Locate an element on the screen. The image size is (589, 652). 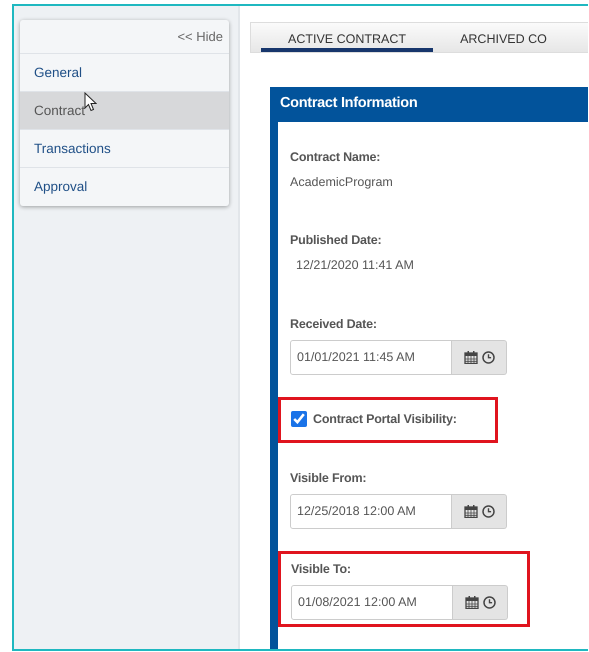
field-label: Visible To: is located at coordinates (321, 569).